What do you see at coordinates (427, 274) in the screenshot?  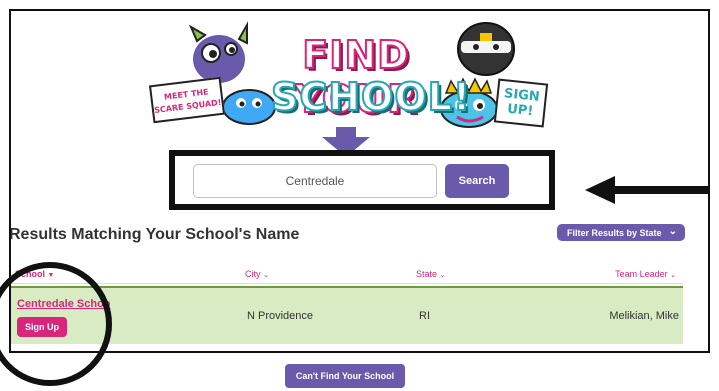 I see `state-header-label: State` at bounding box center [427, 274].